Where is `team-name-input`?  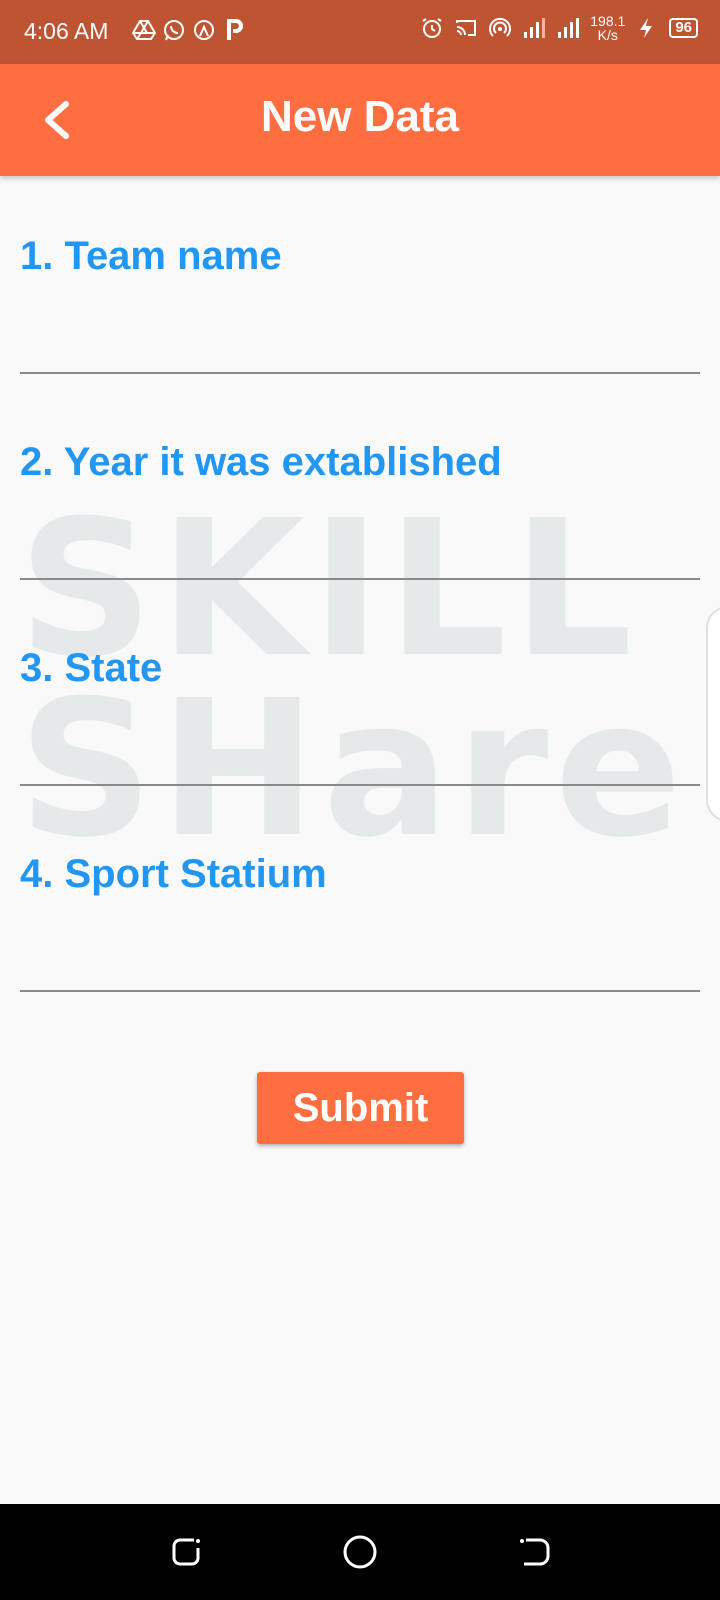 team-name-input is located at coordinates (360, 339).